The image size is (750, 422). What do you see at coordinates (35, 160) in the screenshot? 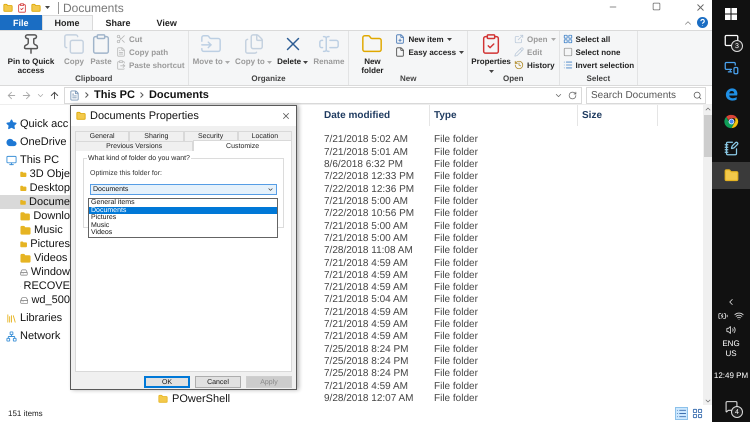
I see `nav-item: This PC` at bounding box center [35, 160].